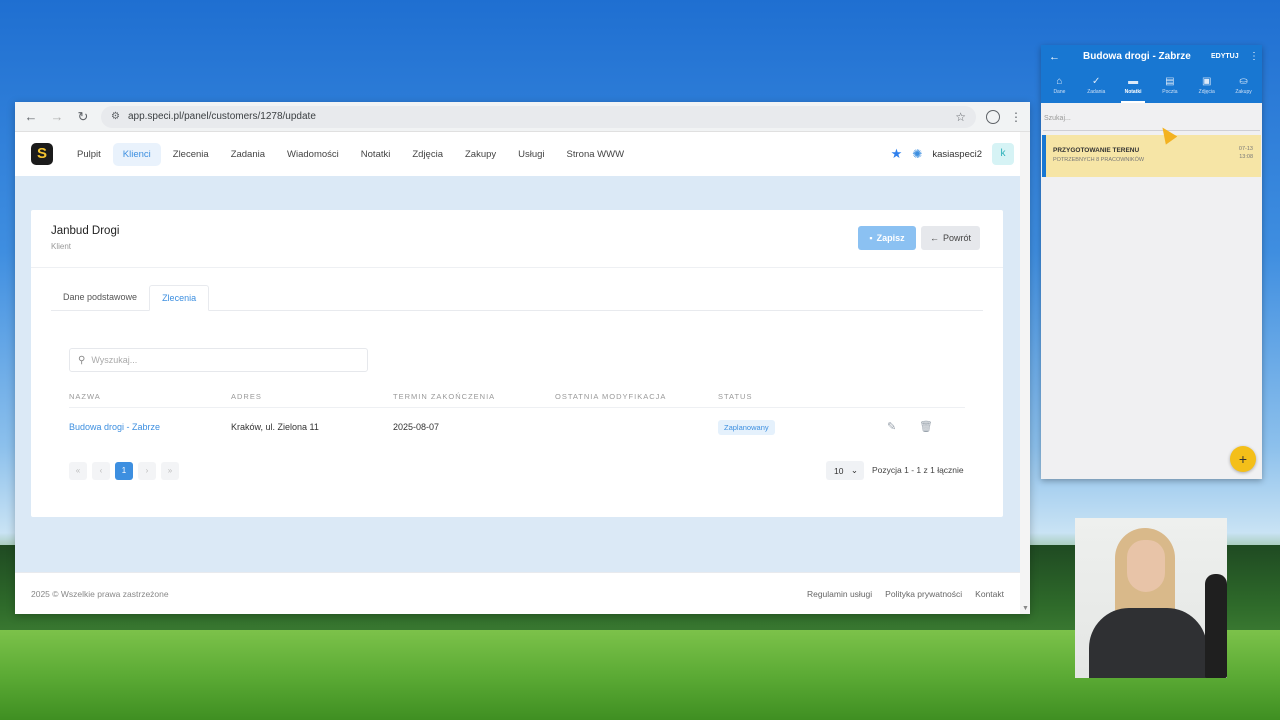 This screenshot has height=720, width=1280. I want to click on card-tabs: Dane podstawowe Zlecenia, so click(517, 298).